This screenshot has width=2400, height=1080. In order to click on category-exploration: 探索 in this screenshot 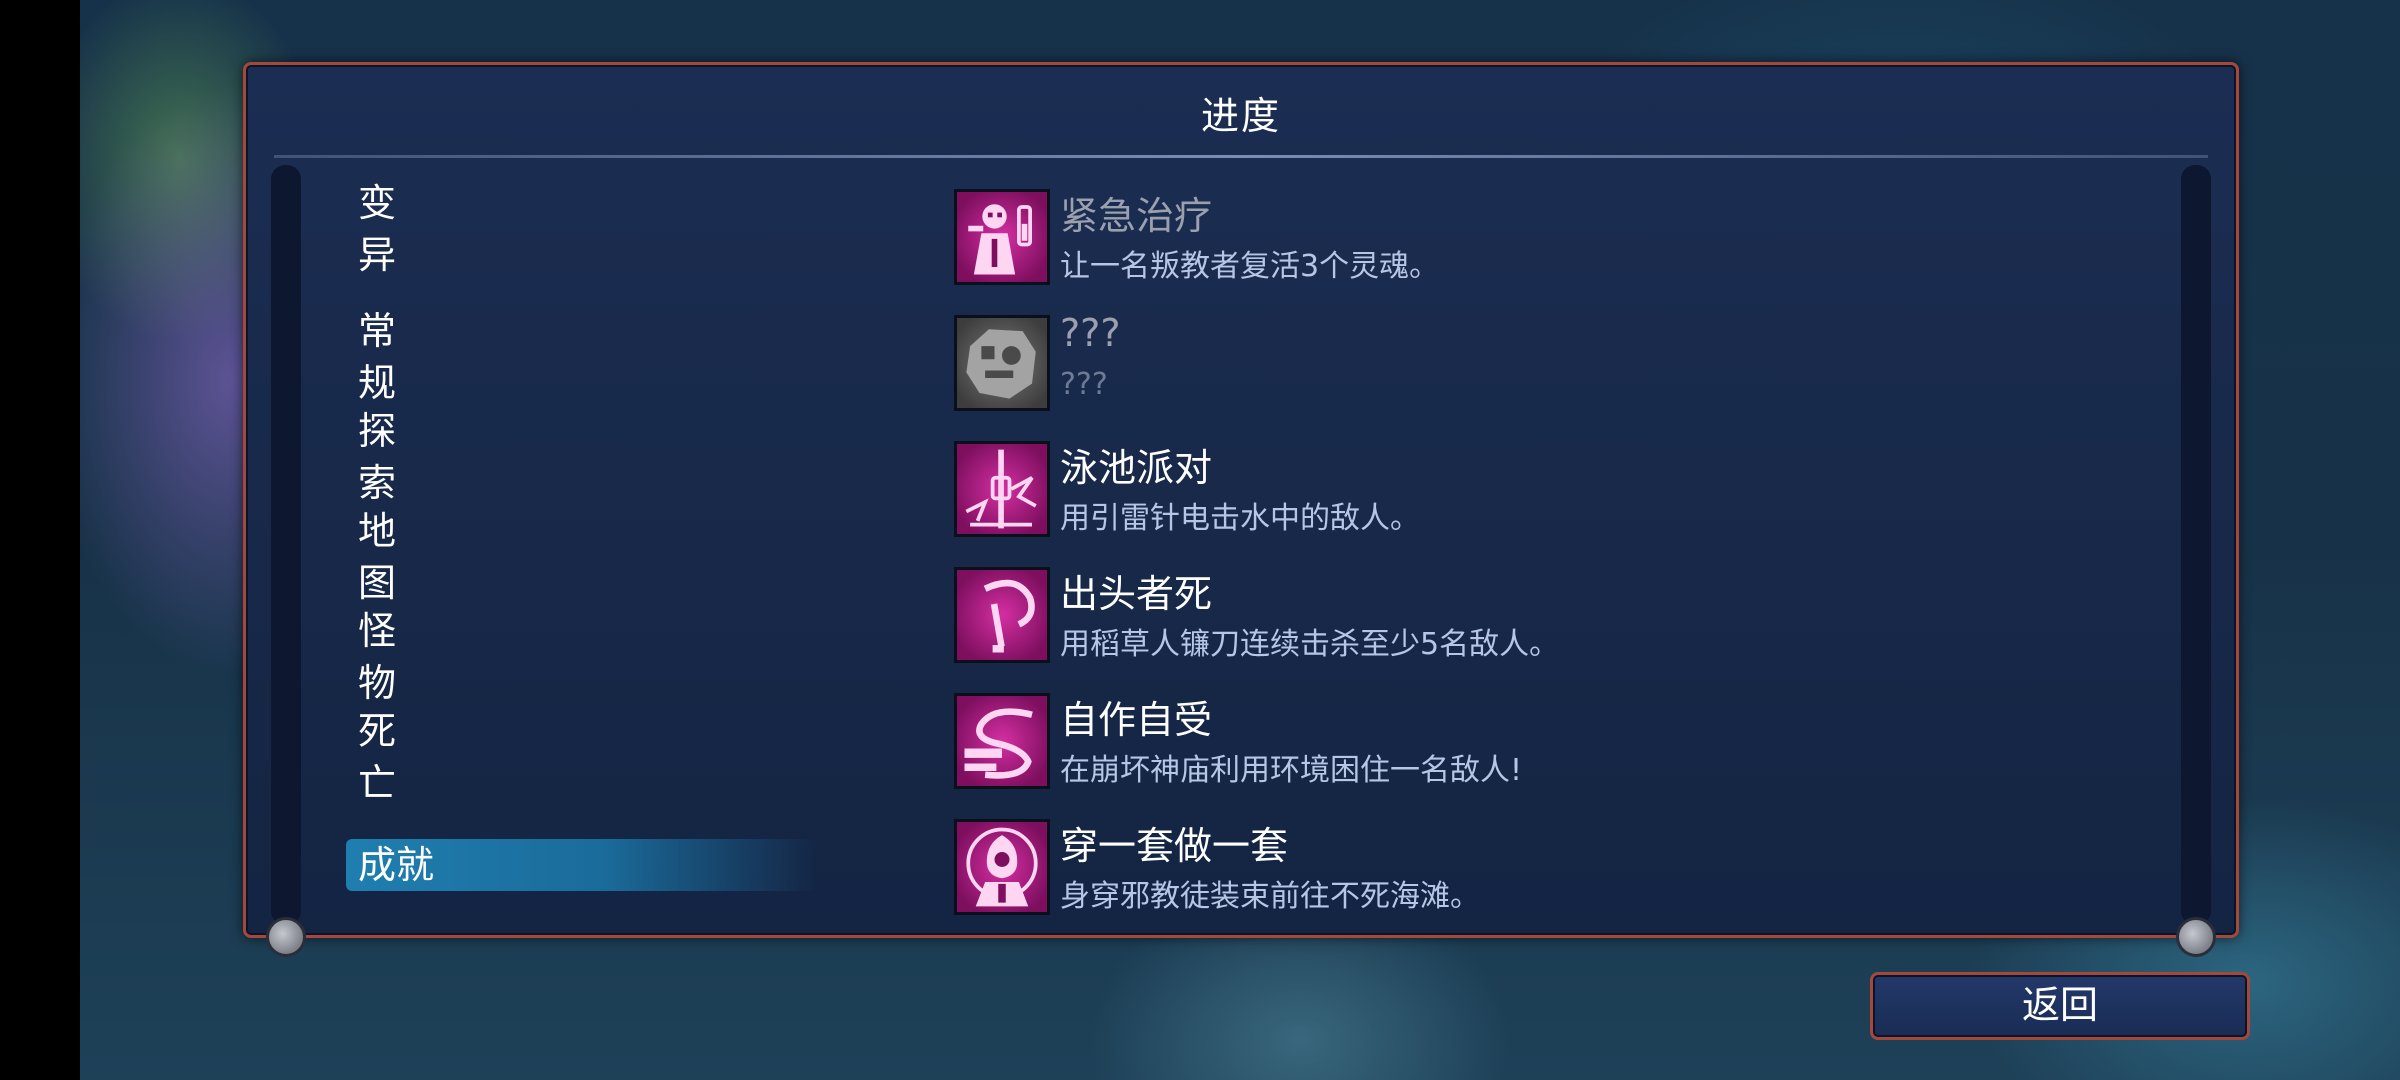, I will do `click(371, 455)`.